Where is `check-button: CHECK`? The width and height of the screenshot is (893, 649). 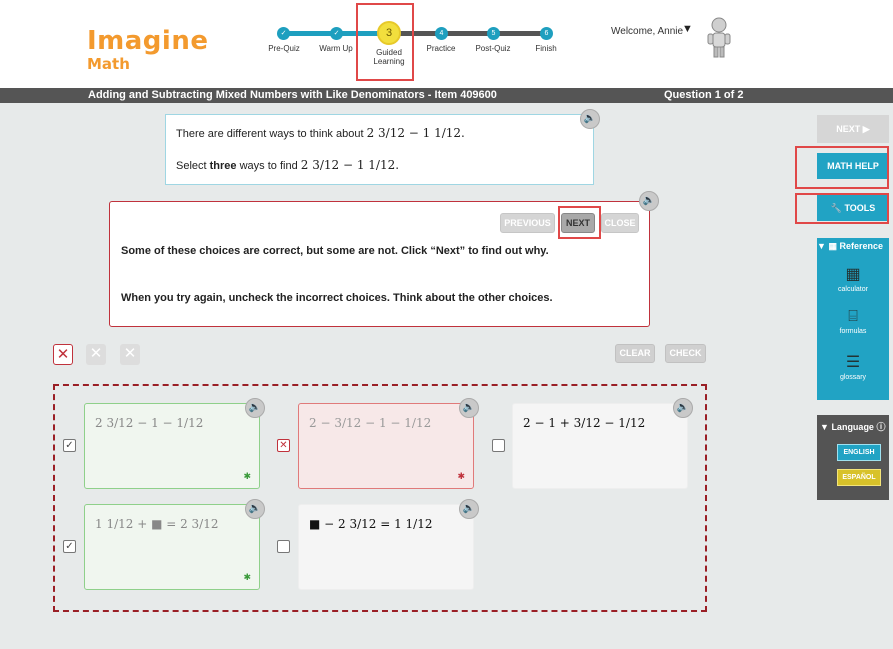
check-button: CHECK is located at coordinates (685, 353).